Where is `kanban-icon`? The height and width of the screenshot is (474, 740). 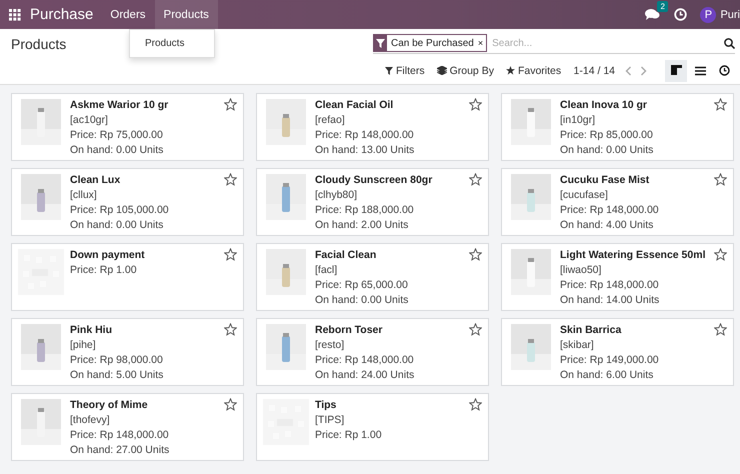 kanban-icon is located at coordinates (676, 70).